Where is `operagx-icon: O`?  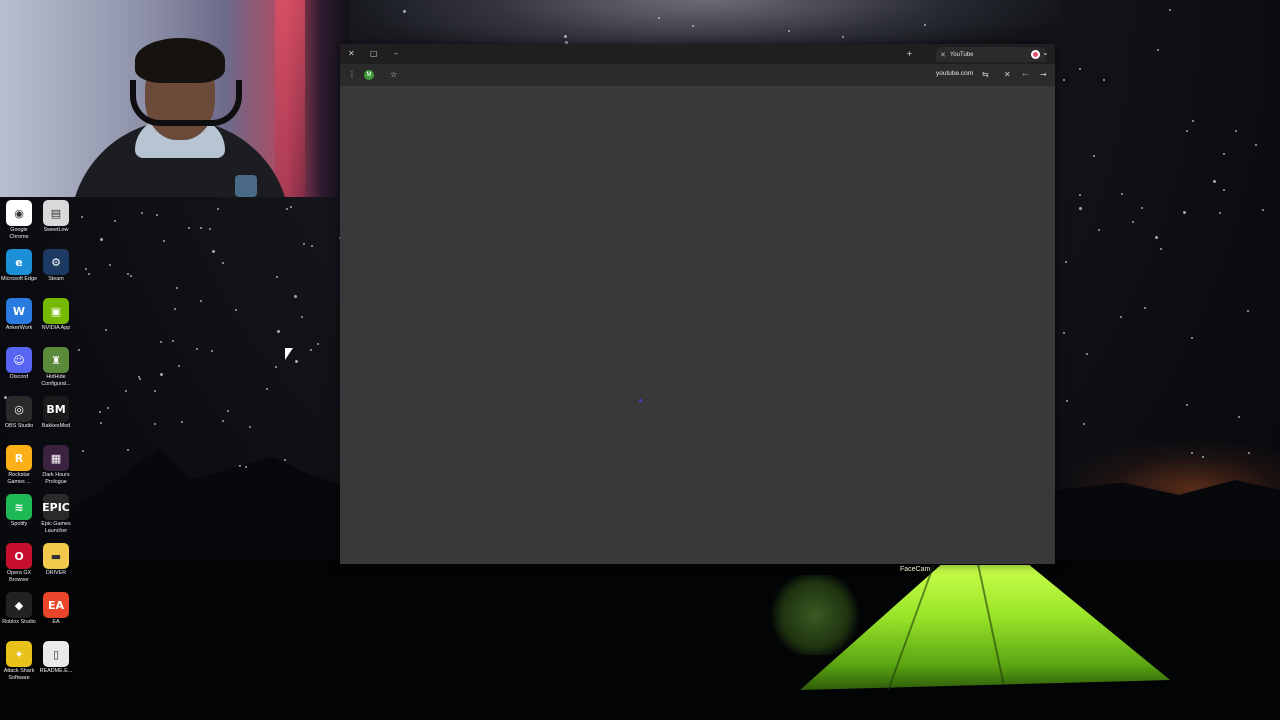 operagx-icon: O is located at coordinates (19, 556).